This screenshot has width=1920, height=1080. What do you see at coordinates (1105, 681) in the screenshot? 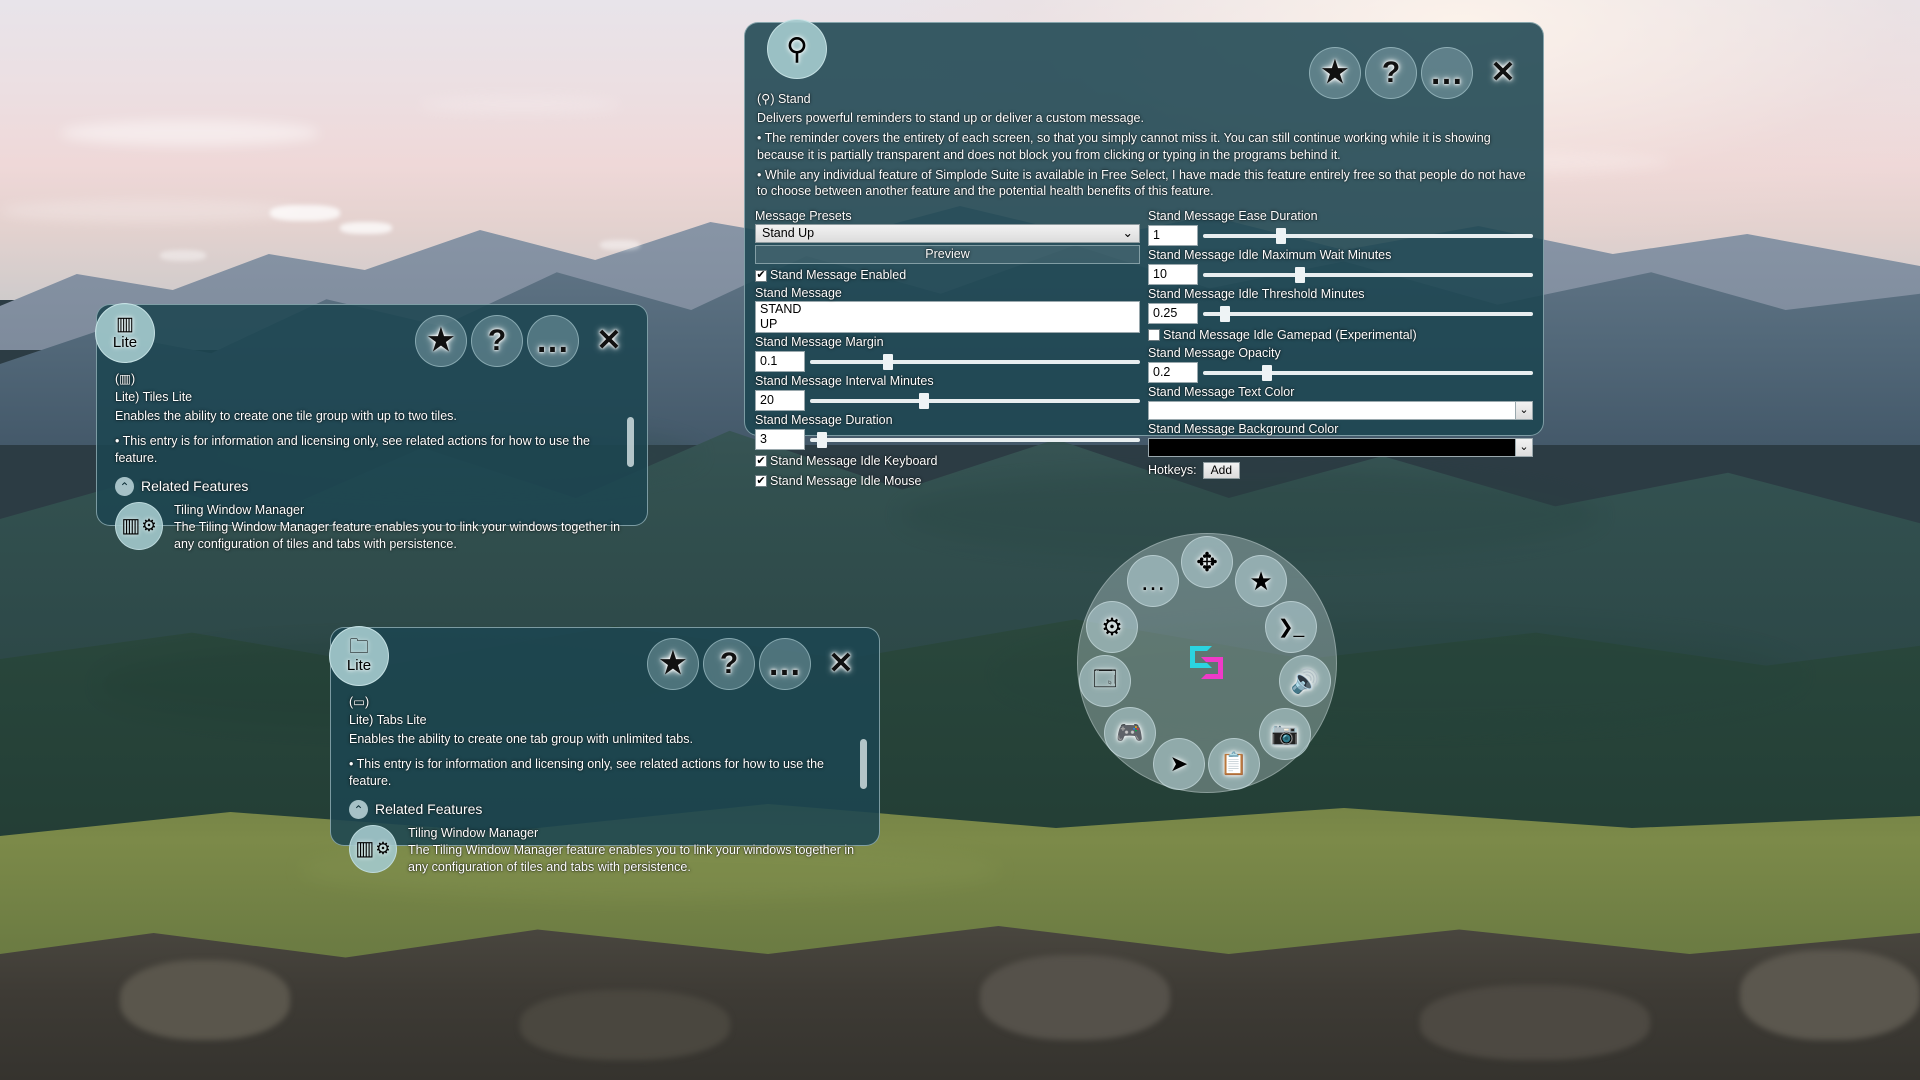
I see `window-icon: 🗔` at bounding box center [1105, 681].